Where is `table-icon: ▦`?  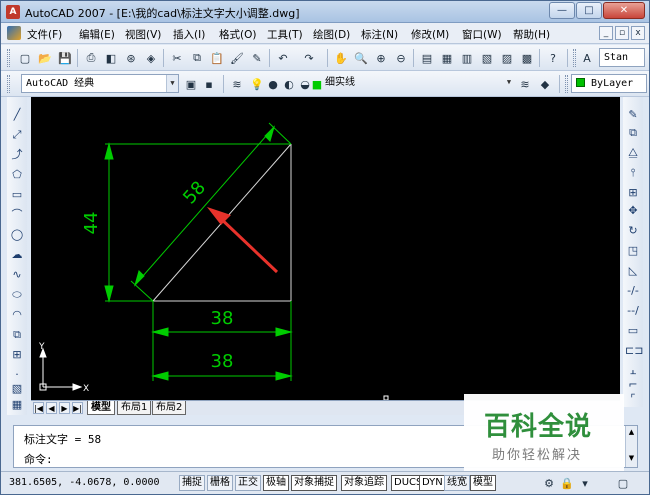
table-icon: ▦ is located at coordinates (17, 405).